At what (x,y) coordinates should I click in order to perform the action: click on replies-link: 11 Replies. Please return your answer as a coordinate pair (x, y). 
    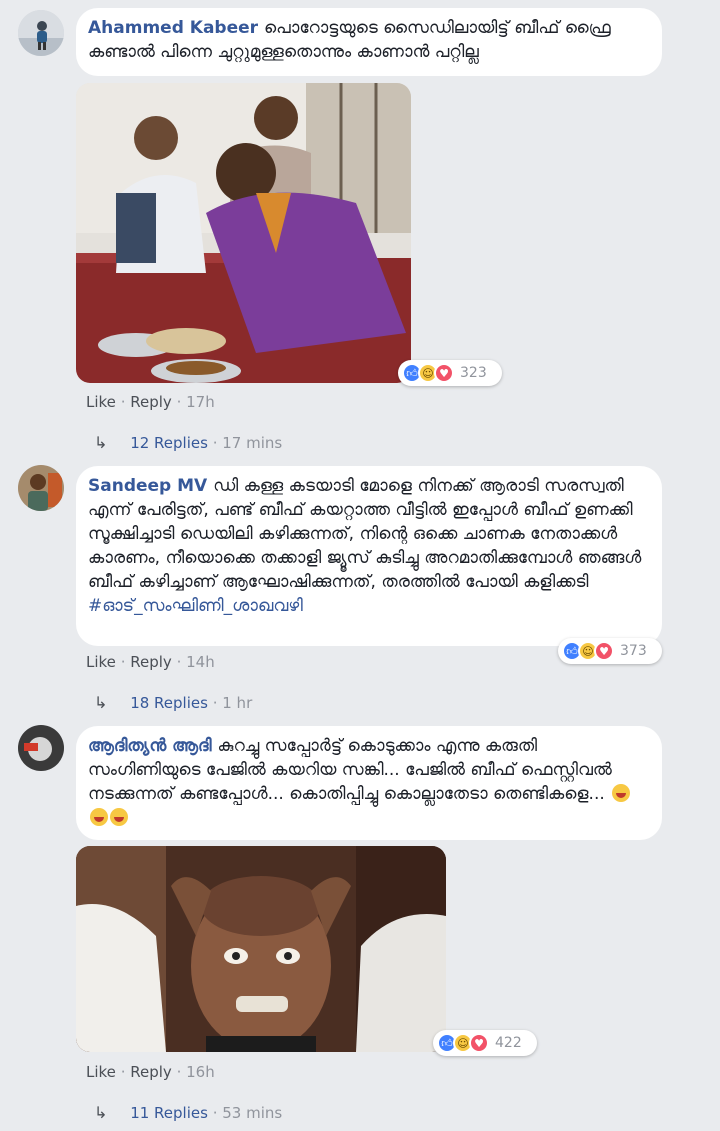
    Looking at the image, I should click on (169, 1113).